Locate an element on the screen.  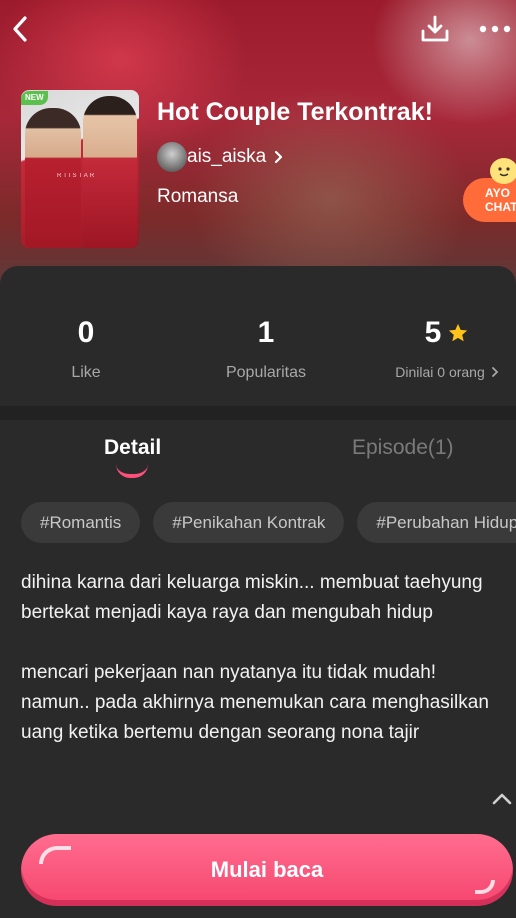
star-icon is located at coordinates (458, 332).